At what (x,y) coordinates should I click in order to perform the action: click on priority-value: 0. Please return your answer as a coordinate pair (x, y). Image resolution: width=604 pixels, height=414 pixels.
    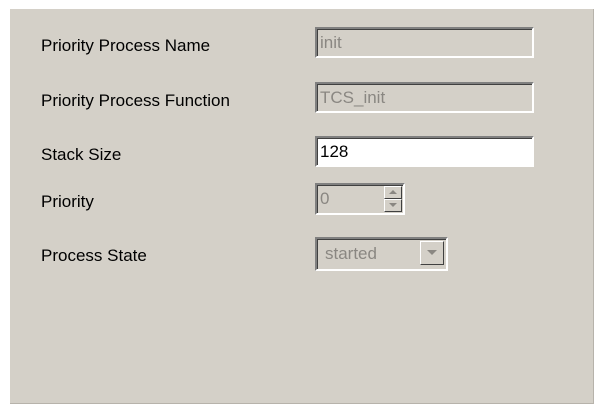
    Looking at the image, I should click on (325, 198).